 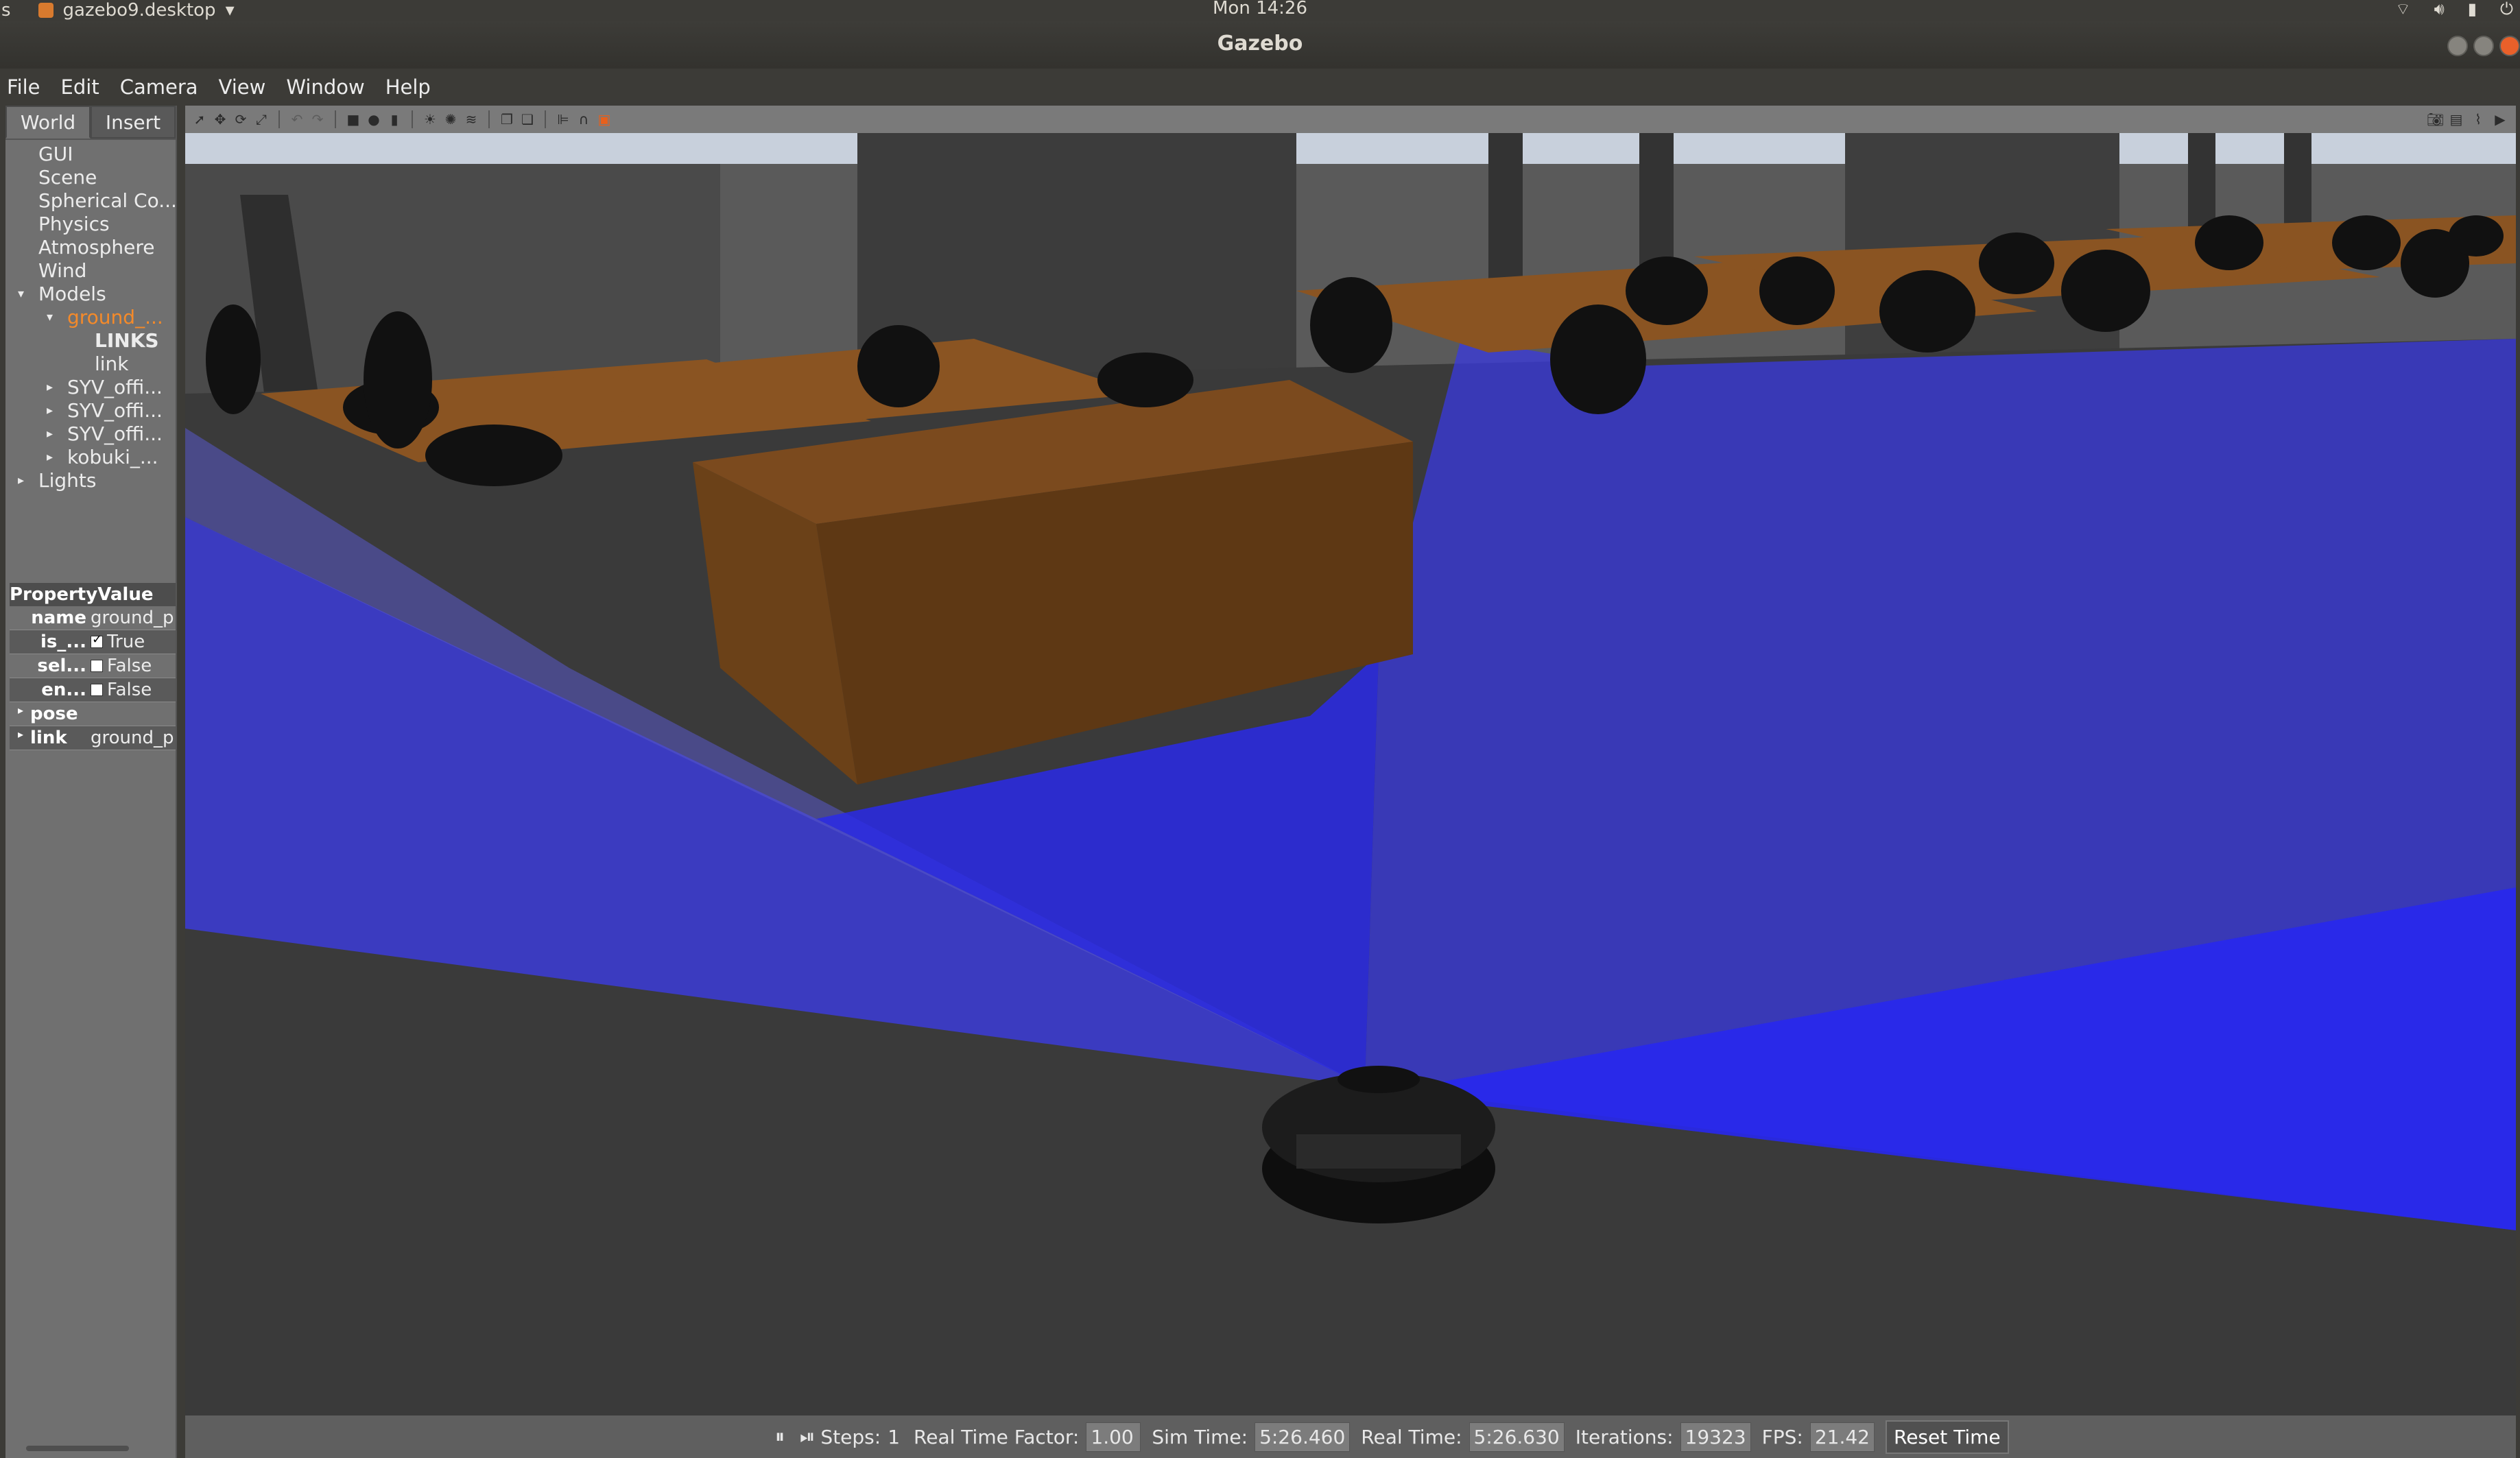 I want to click on screenshot-icon: 📷︎, so click(x=2435, y=119).